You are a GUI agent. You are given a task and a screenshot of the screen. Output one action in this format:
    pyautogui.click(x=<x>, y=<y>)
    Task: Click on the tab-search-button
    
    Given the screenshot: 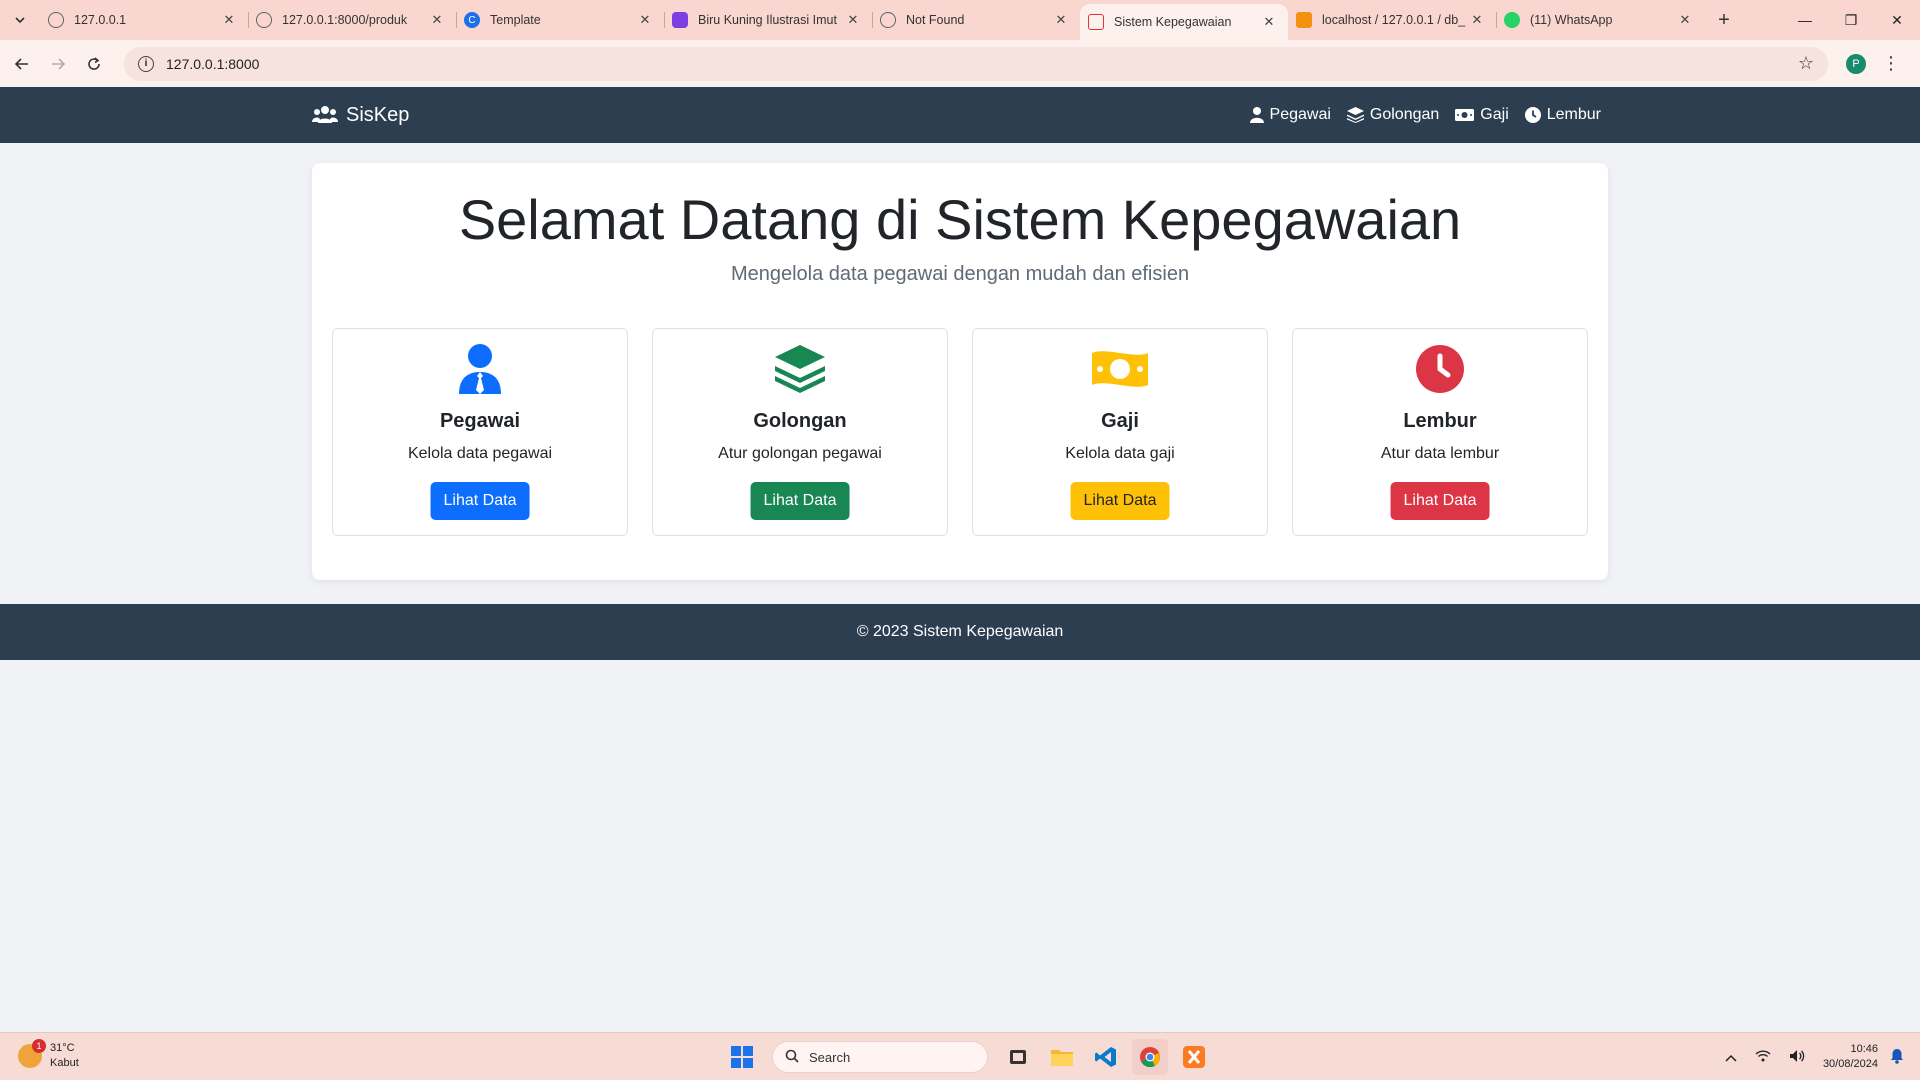 What is the action you would take?
    pyautogui.click(x=20, y=20)
    